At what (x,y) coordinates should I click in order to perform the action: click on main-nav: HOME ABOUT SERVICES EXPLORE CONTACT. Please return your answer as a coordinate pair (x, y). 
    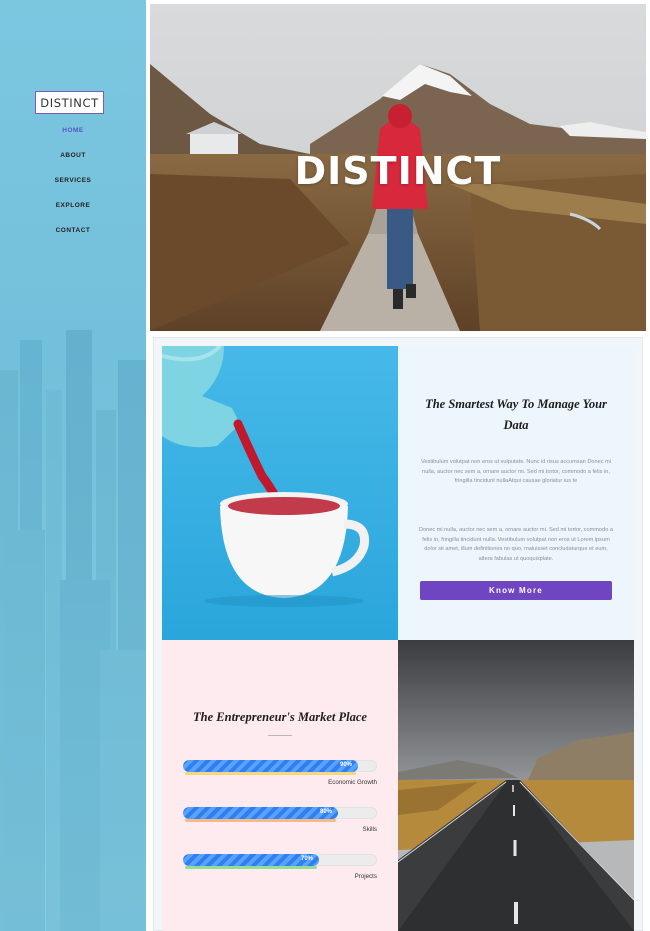
    Looking at the image, I should click on (73, 187).